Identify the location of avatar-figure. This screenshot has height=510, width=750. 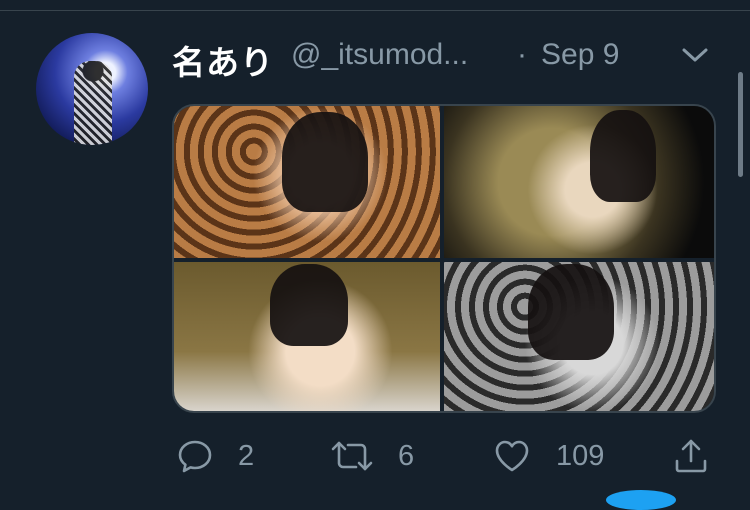
(93, 103).